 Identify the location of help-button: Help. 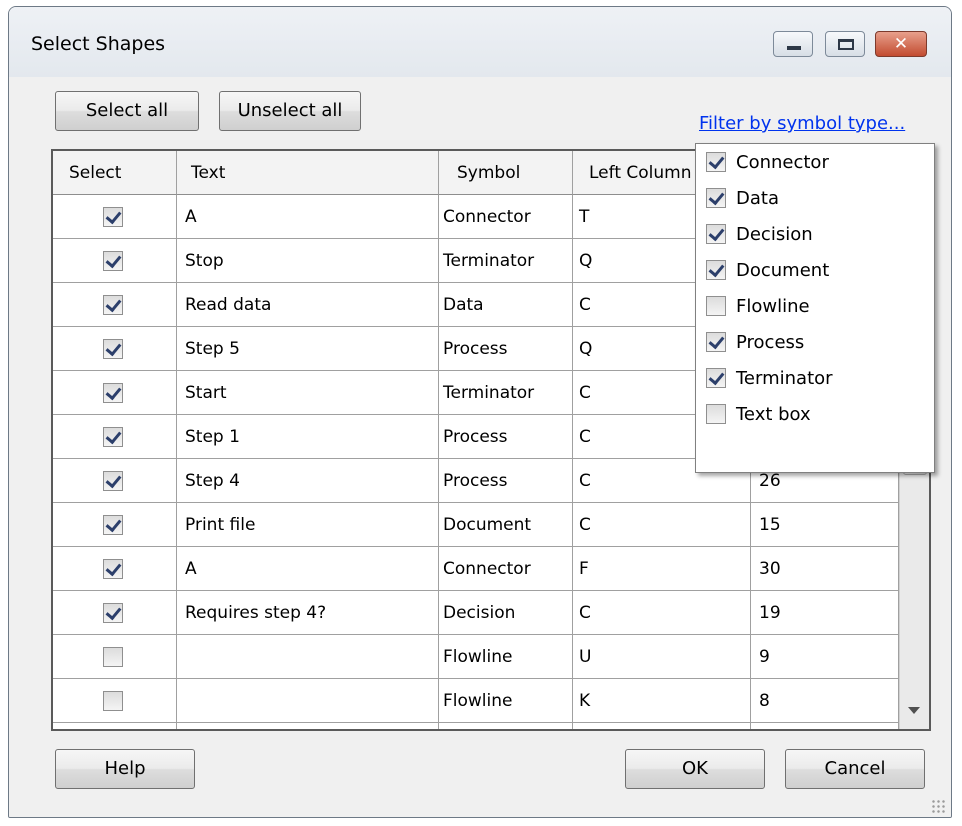
(125, 769).